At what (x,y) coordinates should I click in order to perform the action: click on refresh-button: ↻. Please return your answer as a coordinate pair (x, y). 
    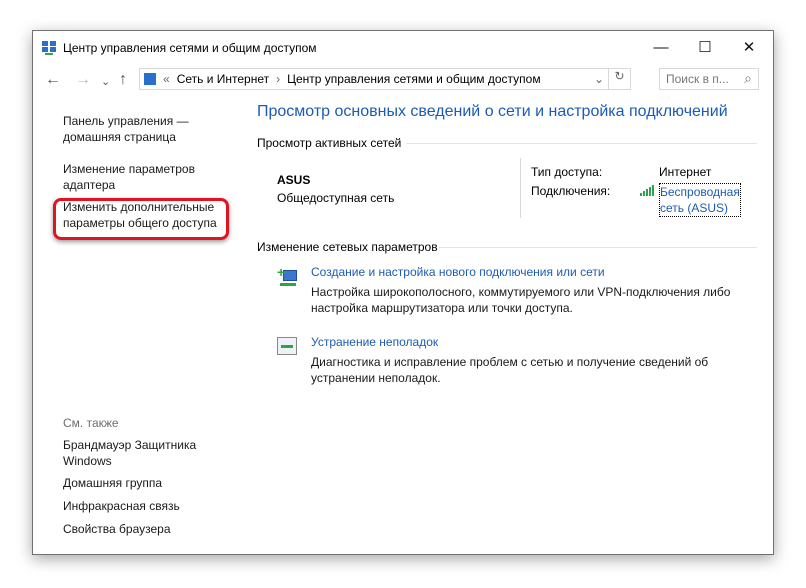
    Looking at the image, I should click on (619, 79).